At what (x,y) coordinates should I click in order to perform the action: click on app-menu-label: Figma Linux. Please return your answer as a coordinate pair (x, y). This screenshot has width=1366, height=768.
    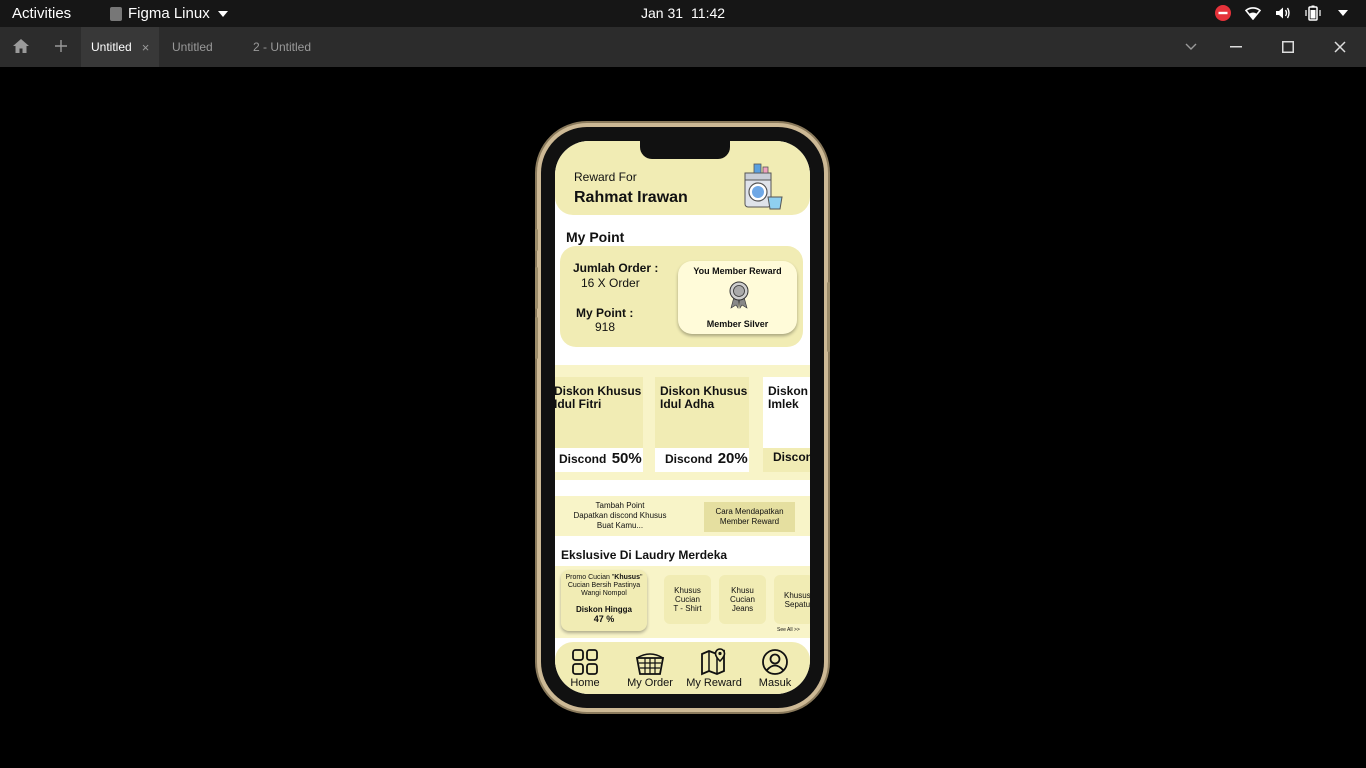
    Looking at the image, I should click on (169, 13).